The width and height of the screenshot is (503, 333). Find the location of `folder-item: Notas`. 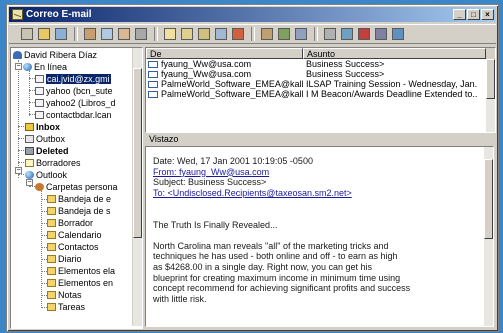

folder-item: Notas is located at coordinates (64, 295).